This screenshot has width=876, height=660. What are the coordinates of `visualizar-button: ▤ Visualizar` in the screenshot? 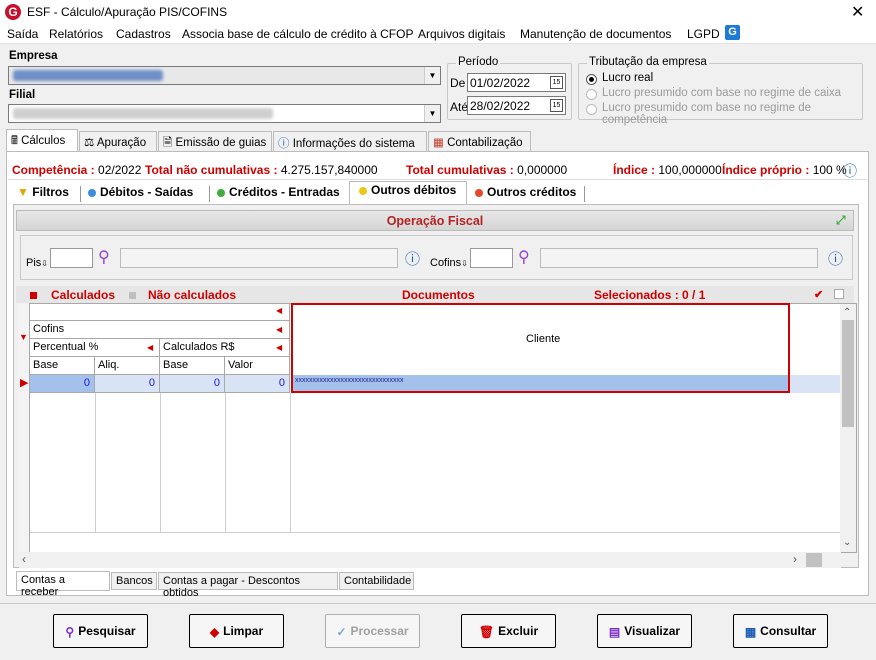 It's located at (644, 631).